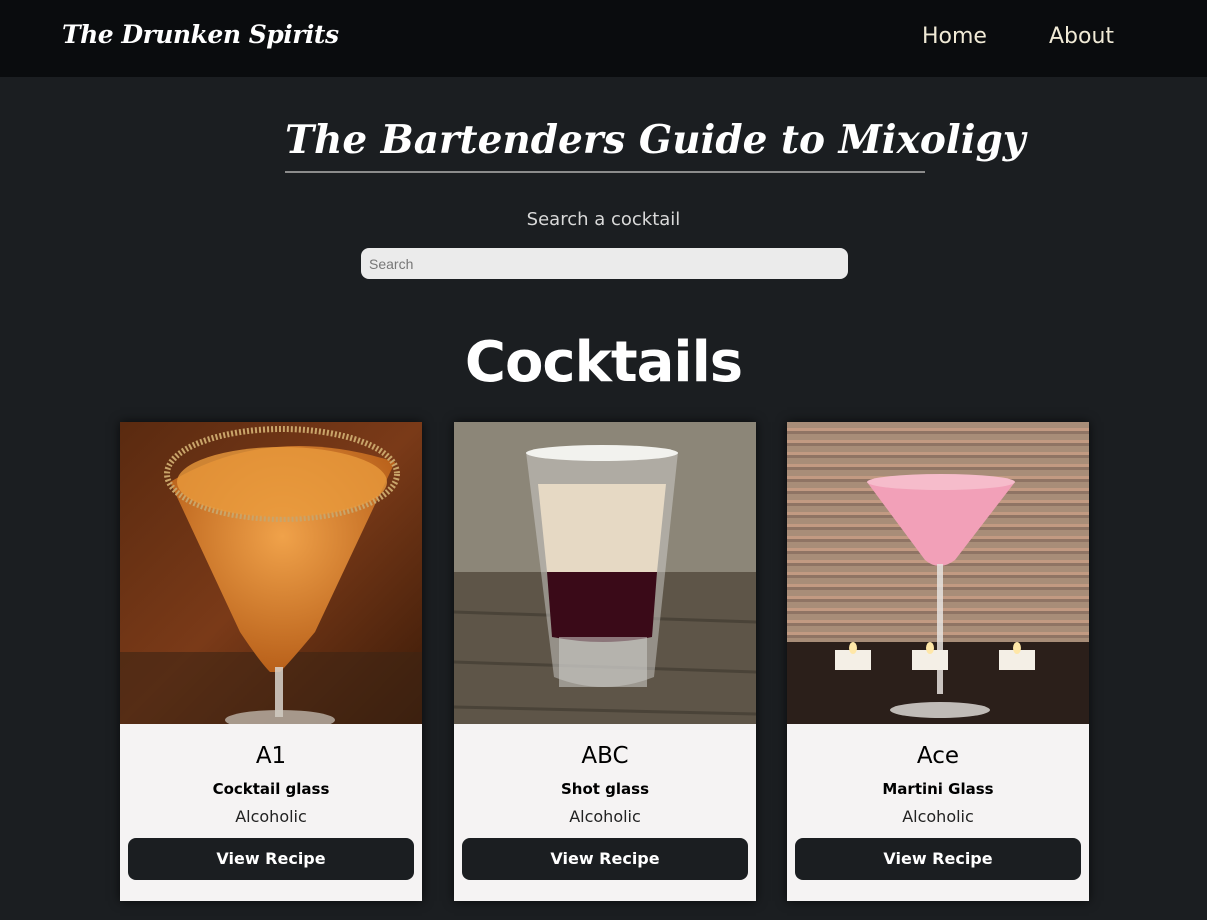 Image resolution: width=1207 pixels, height=920 pixels. What do you see at coordinates (604, 263) in the screenshot?
I see `search-input` at bounding box center [604, 263].